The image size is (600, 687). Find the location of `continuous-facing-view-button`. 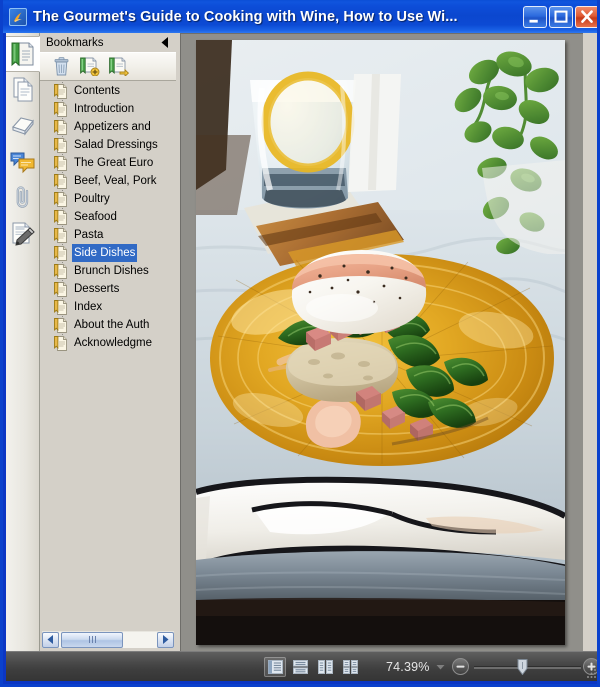

continuous-facing-view-button is located at coordinates (350, 667).